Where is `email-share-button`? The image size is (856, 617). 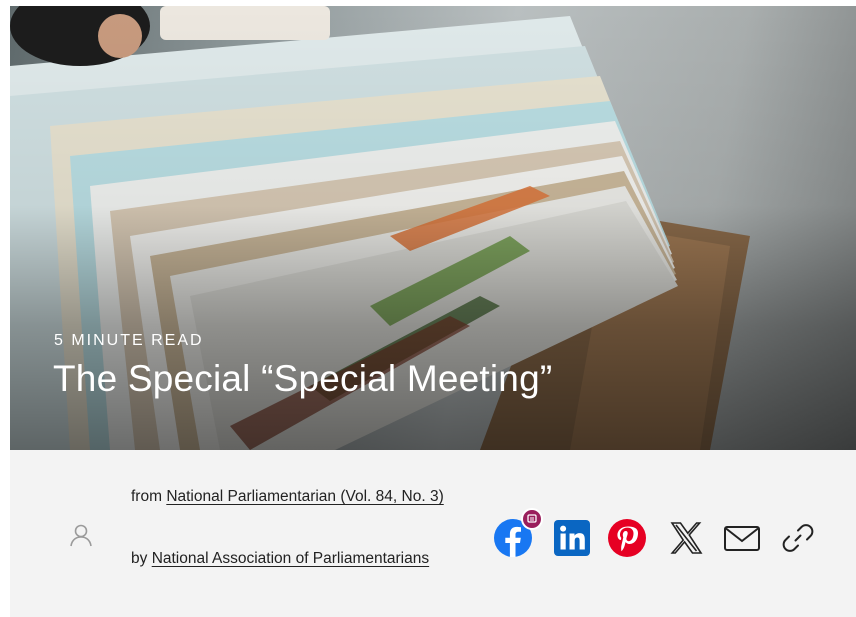
email-share-button is located at coordinates (742, 538).